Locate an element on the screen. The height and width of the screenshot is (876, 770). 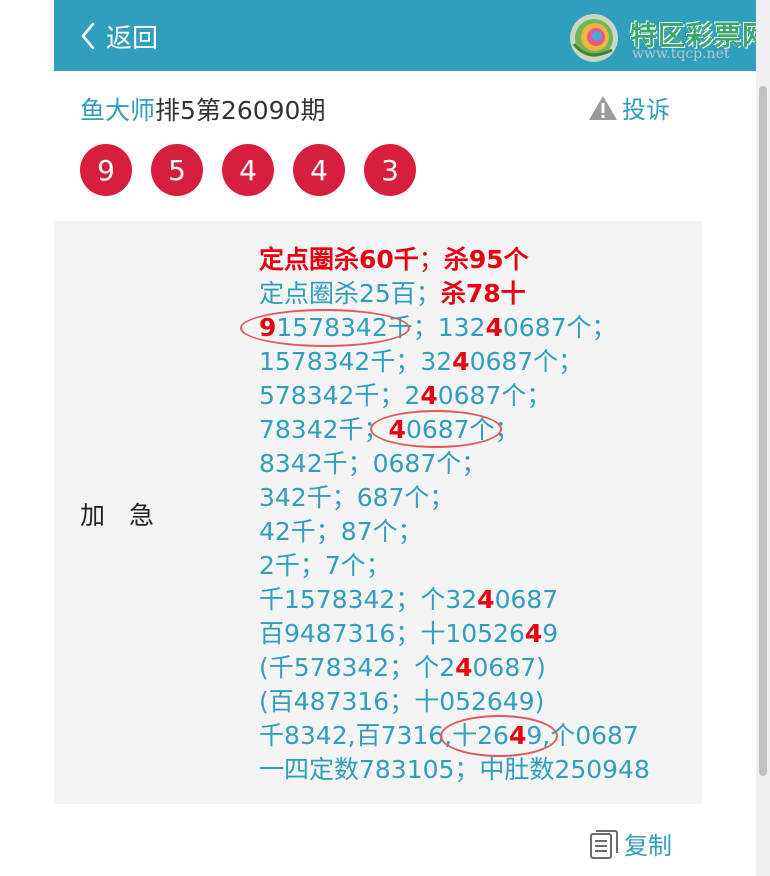
line-text: 9,个0687 is located at coordinates (582, 735).